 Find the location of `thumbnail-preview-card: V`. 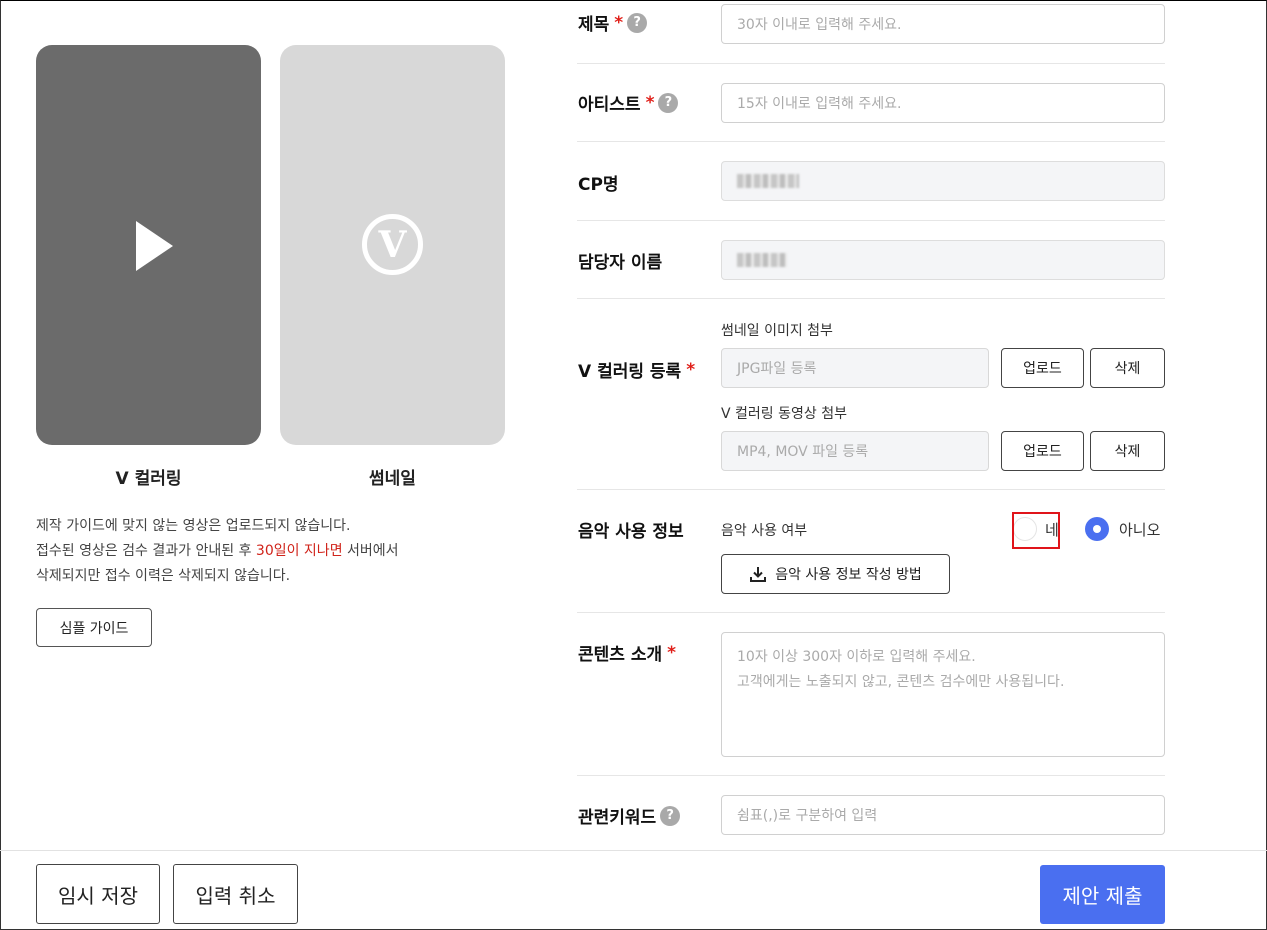

thumbnail-preview-card: V is located at coordinates (392, 245).